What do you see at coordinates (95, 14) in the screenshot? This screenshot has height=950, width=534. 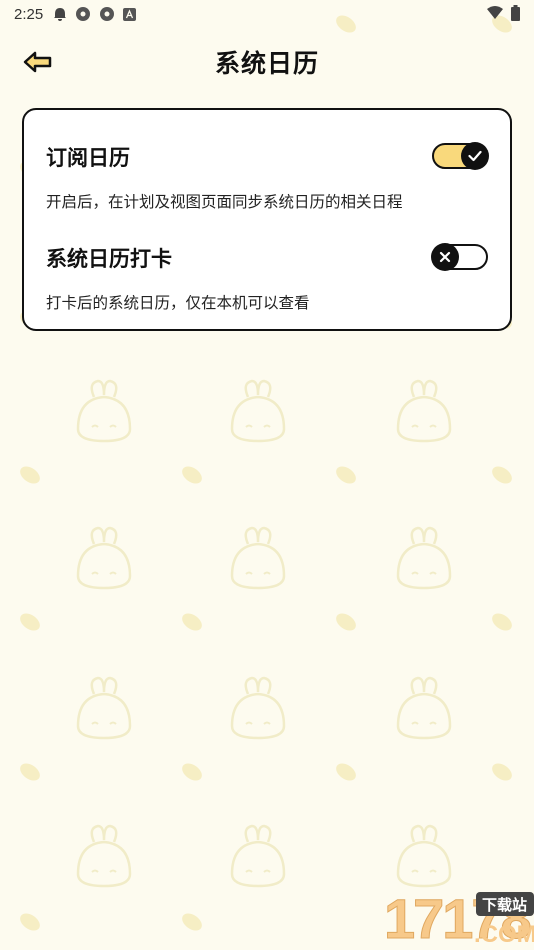 I see `status-icons` at bounding box center [95, 14].